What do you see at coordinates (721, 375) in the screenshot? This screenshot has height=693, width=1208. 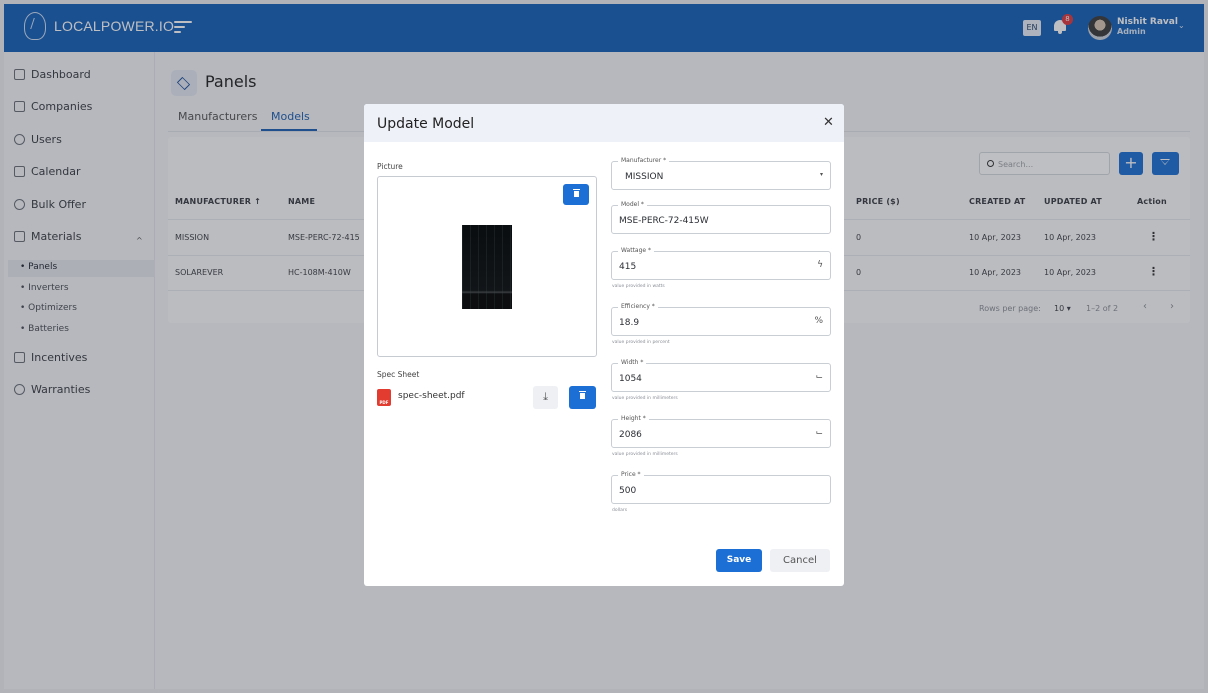 I see `width-field: Width * 1054 ⌙` at bounding box center [721, 375].